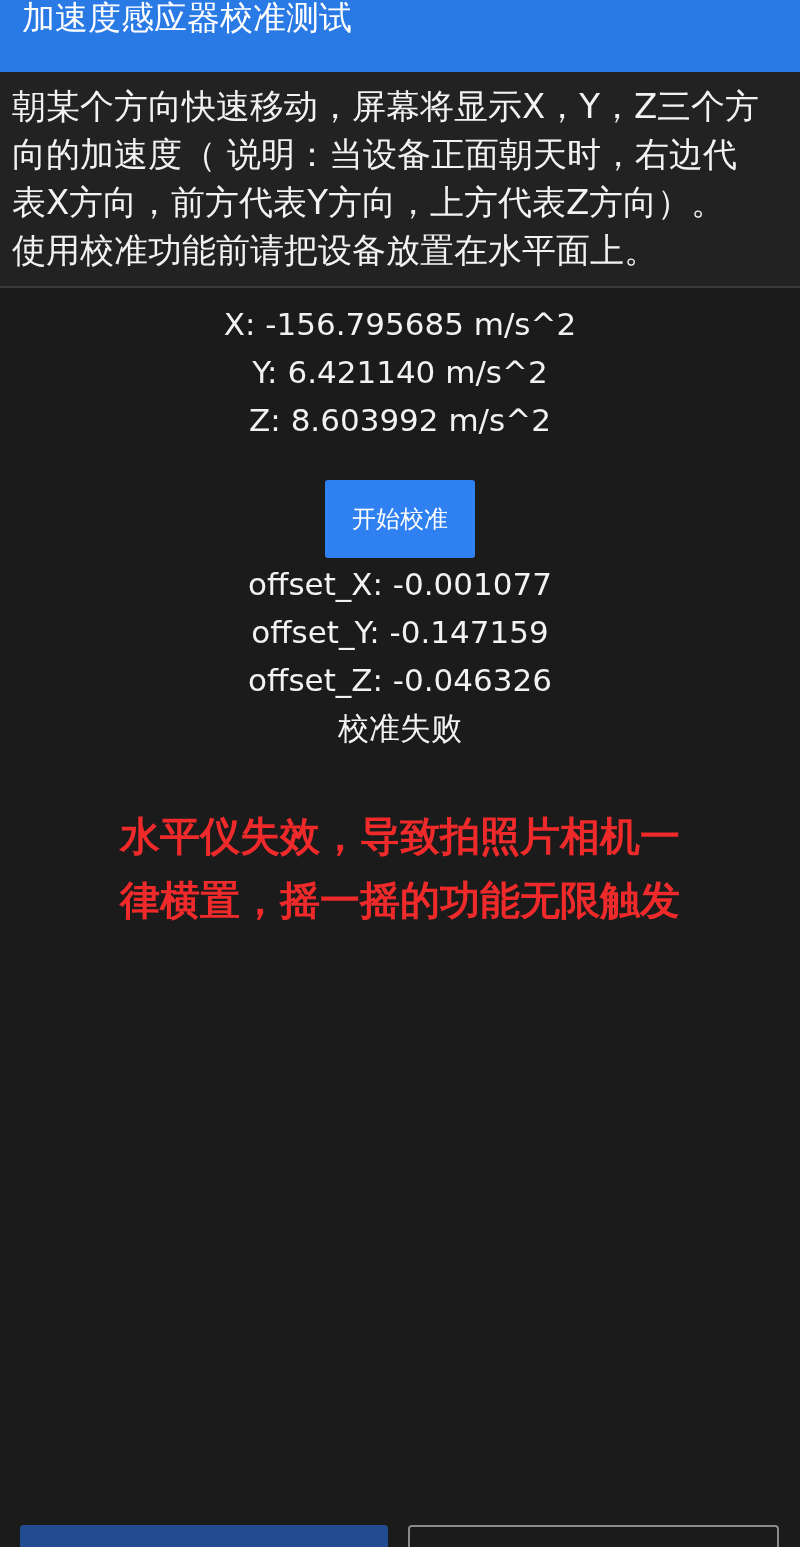  I want to click on instructions-text: 朝某个方向快速移动，屏幕将显示X，Y，Z三个方 向的加速度（ 说明：当设备正面朝天时，右边代 表X方向，前方代表Y方向，上方代表Z方向）。 使用校准功能前请把设备放置在水平面上。, so click(400, 179).